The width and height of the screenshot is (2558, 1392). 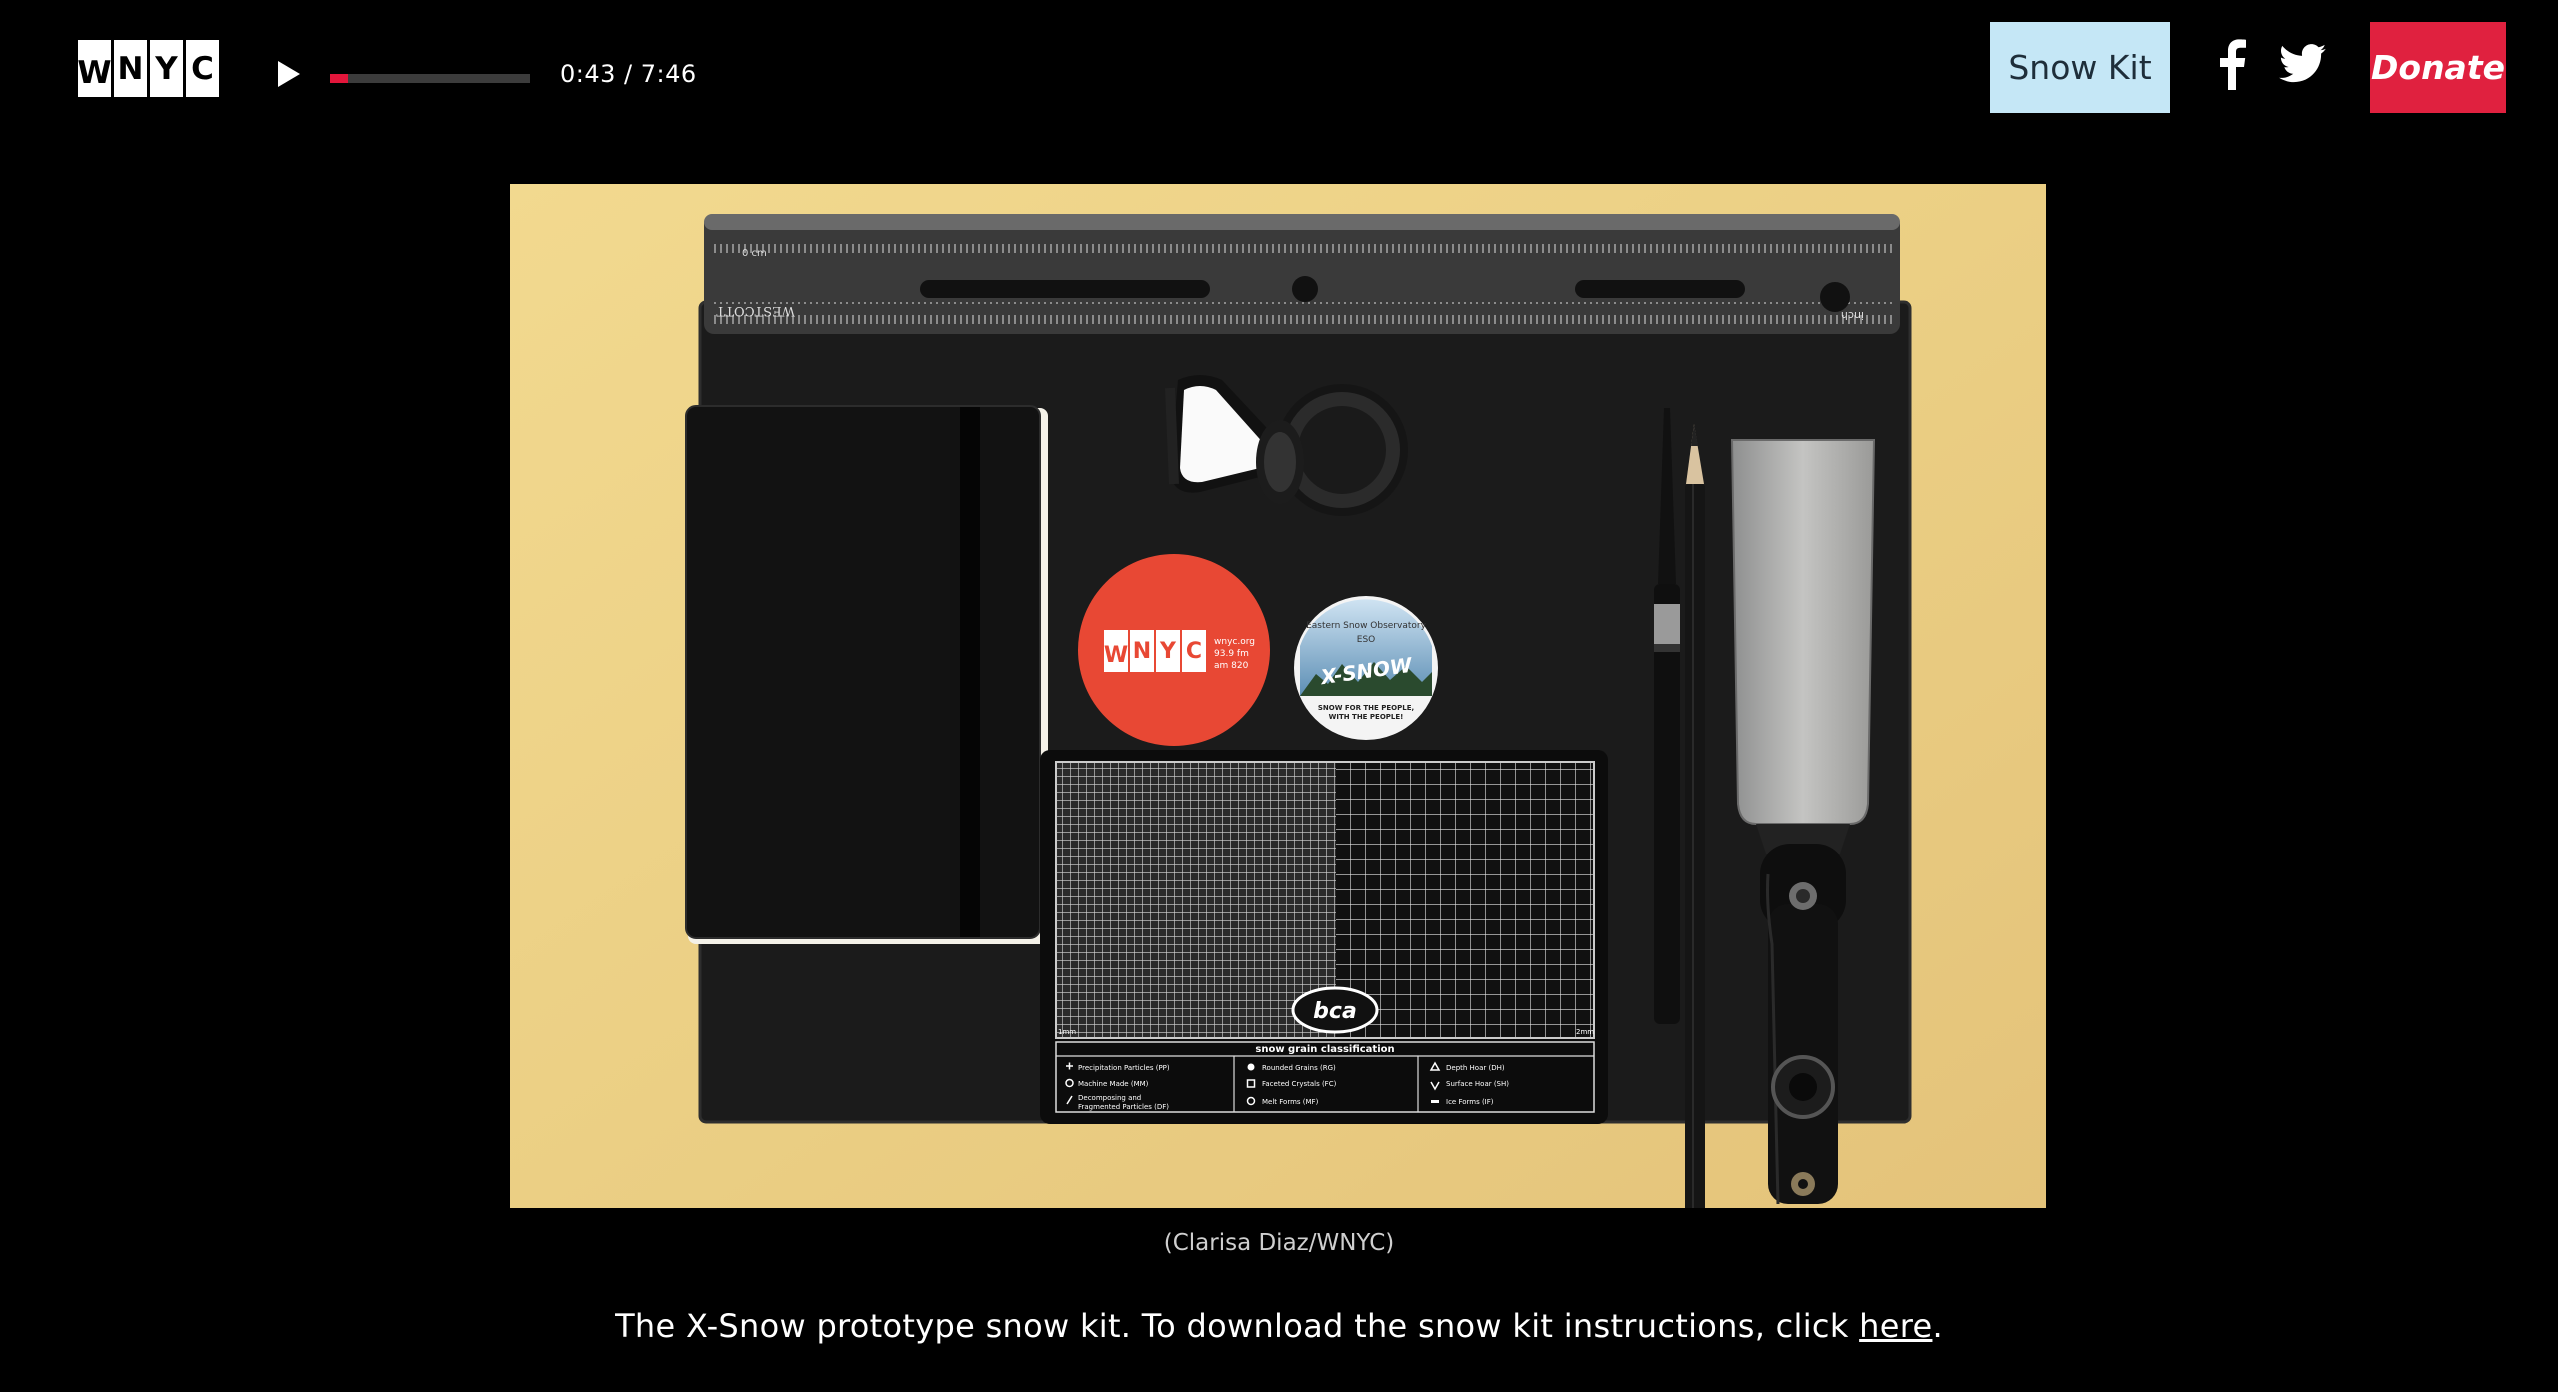 What do you see at coordinates (1324, 1049) in the screenshot?
I see `svg-text: snow grain classification` at bounding box center [1324, 1049].